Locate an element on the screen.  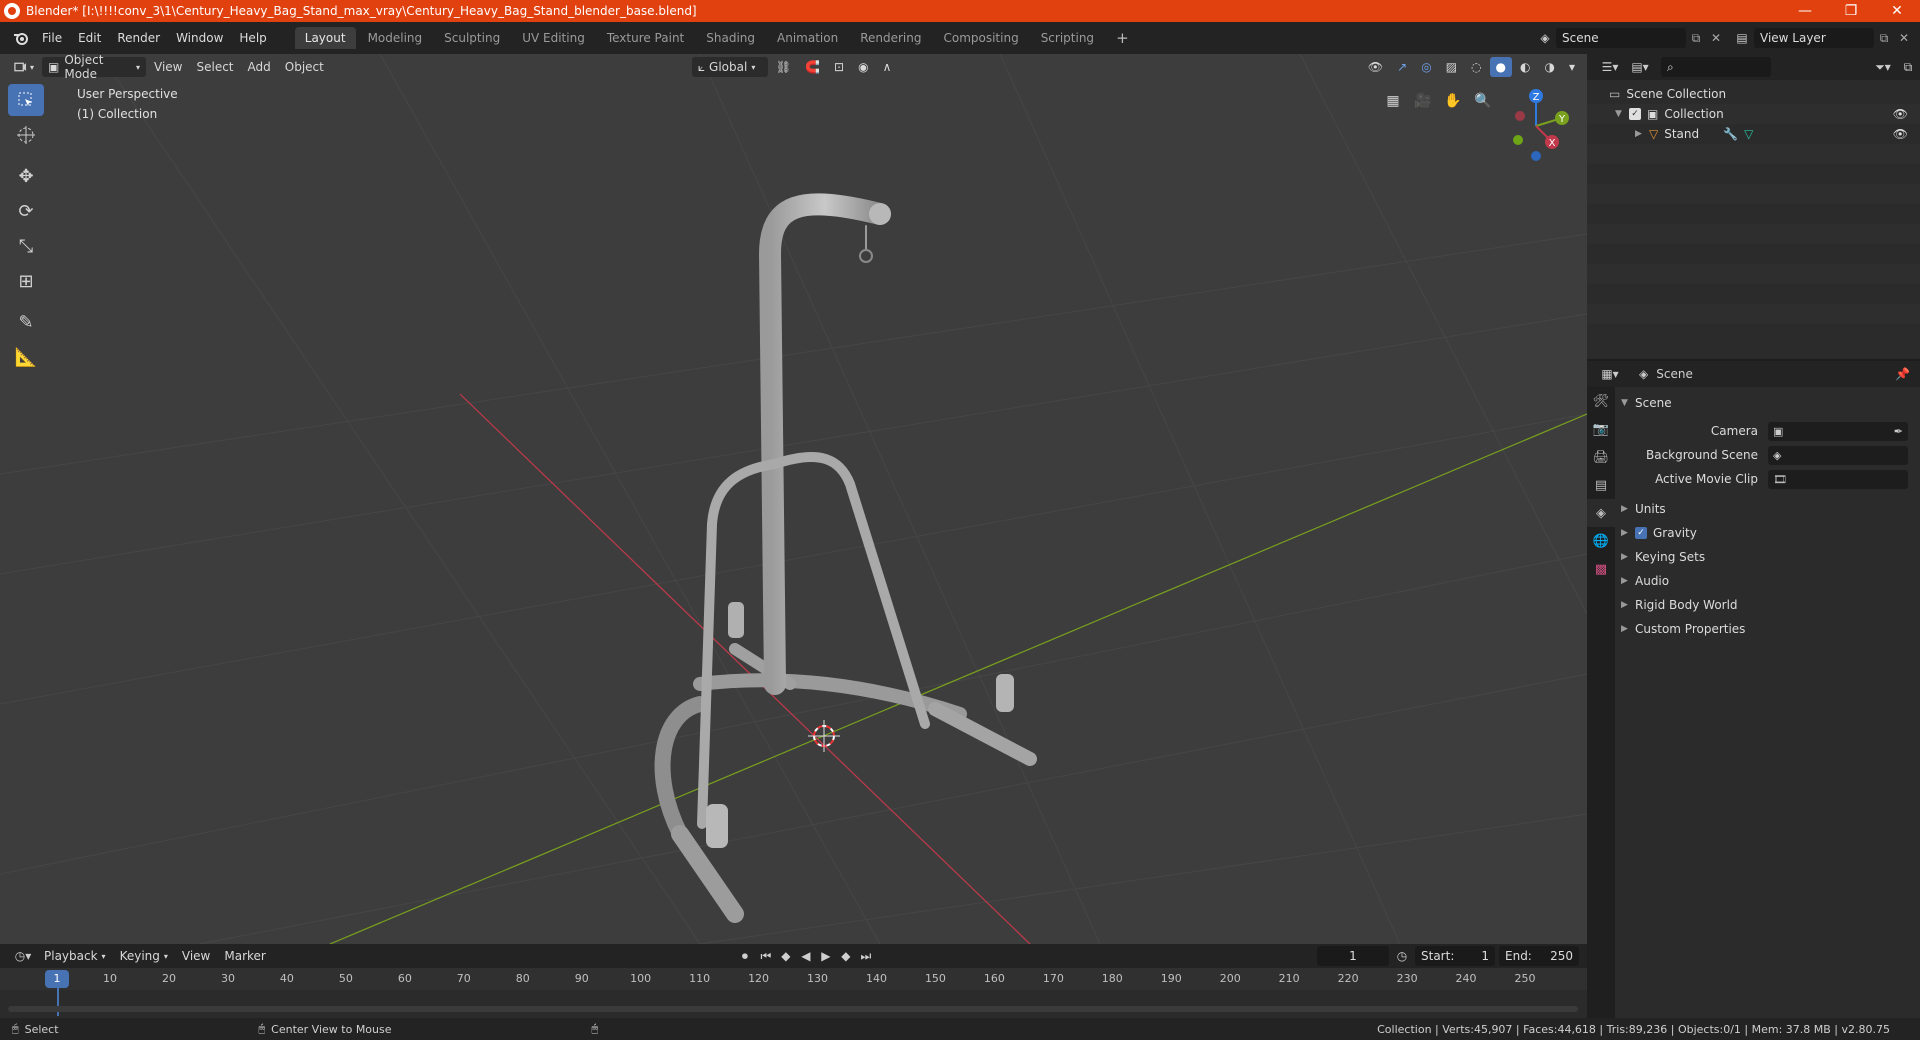
cursor-tool is located at coordinates (26, 135).